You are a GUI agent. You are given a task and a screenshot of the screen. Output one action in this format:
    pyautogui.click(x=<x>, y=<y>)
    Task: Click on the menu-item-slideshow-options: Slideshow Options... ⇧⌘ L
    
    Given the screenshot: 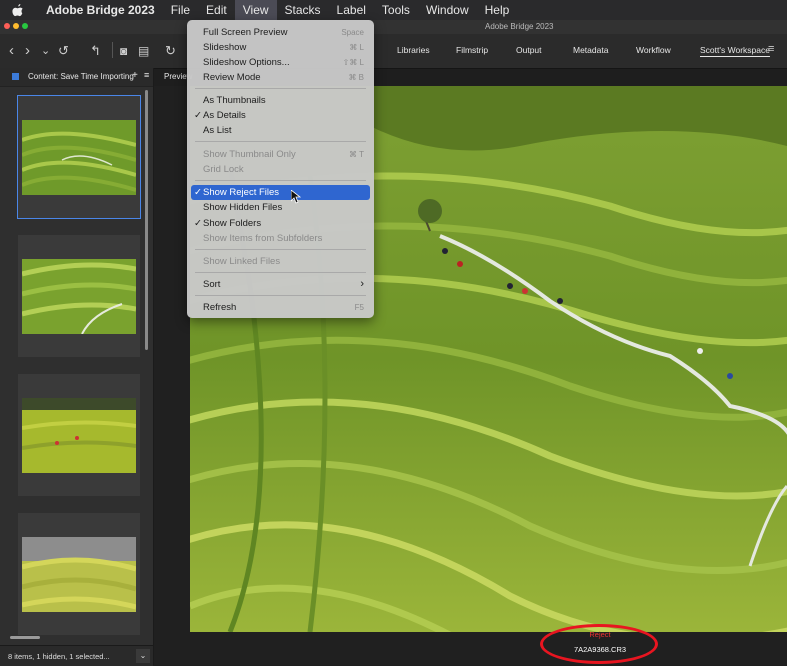 What is the action you would take?
    pyautogui.click(x=280, y=62)
    